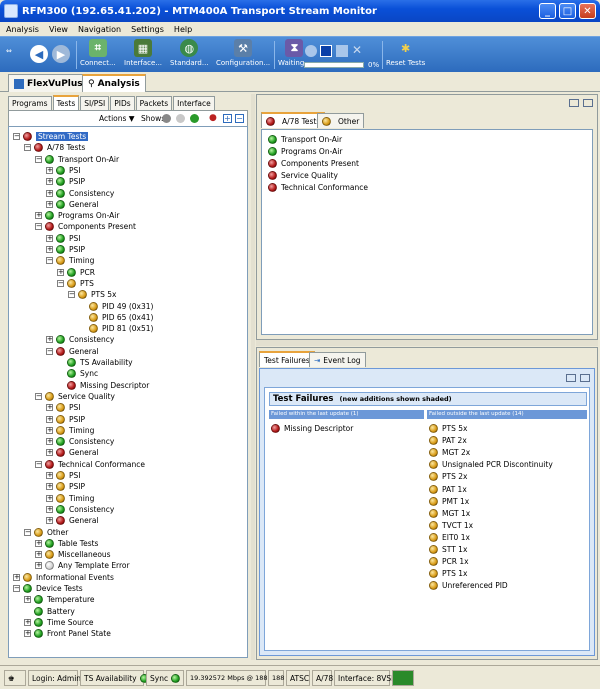 This screenshot has height=689, width=600. What do you see at coordinates (287, 359) in the screenshot?
I see `tab-test-failures: Test Failures` at bounding box center [287, 359].